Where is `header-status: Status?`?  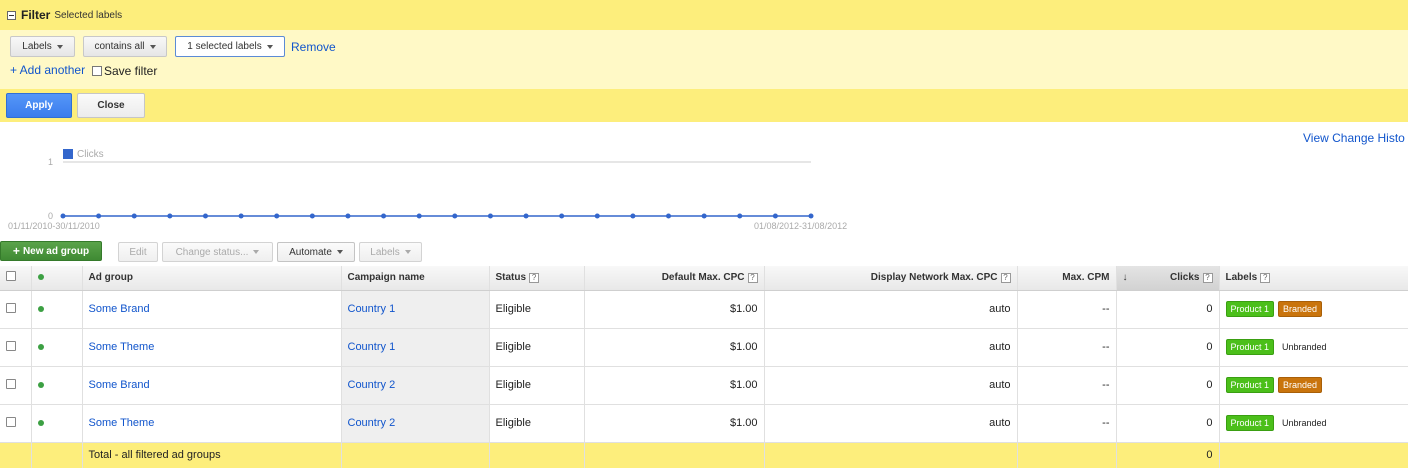
header-status: Status? is located at coordinates (537, 278).